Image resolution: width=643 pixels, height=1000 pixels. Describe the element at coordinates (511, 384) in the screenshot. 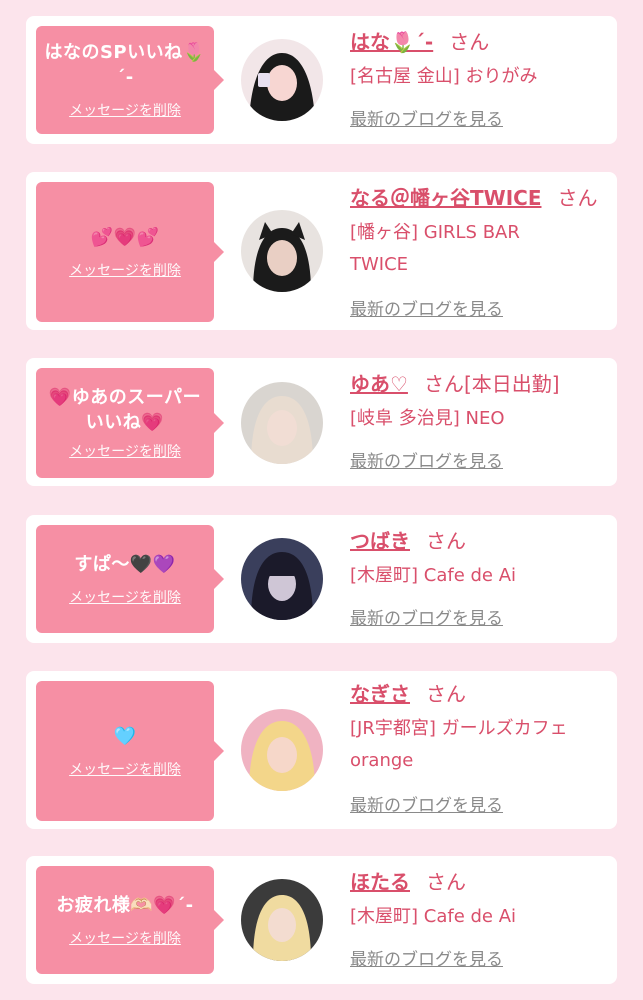

I see `status-note: [本日出勤]` at that location.